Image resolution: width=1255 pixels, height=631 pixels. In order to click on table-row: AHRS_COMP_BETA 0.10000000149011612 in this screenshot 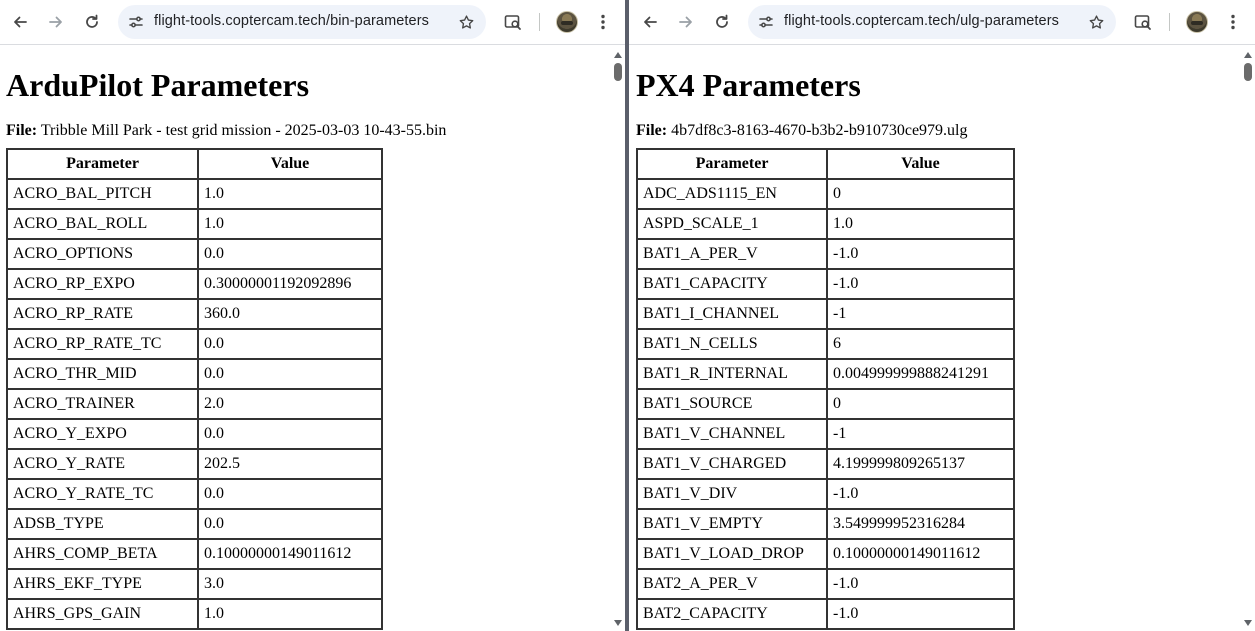, I will do `click(194, 554)`.